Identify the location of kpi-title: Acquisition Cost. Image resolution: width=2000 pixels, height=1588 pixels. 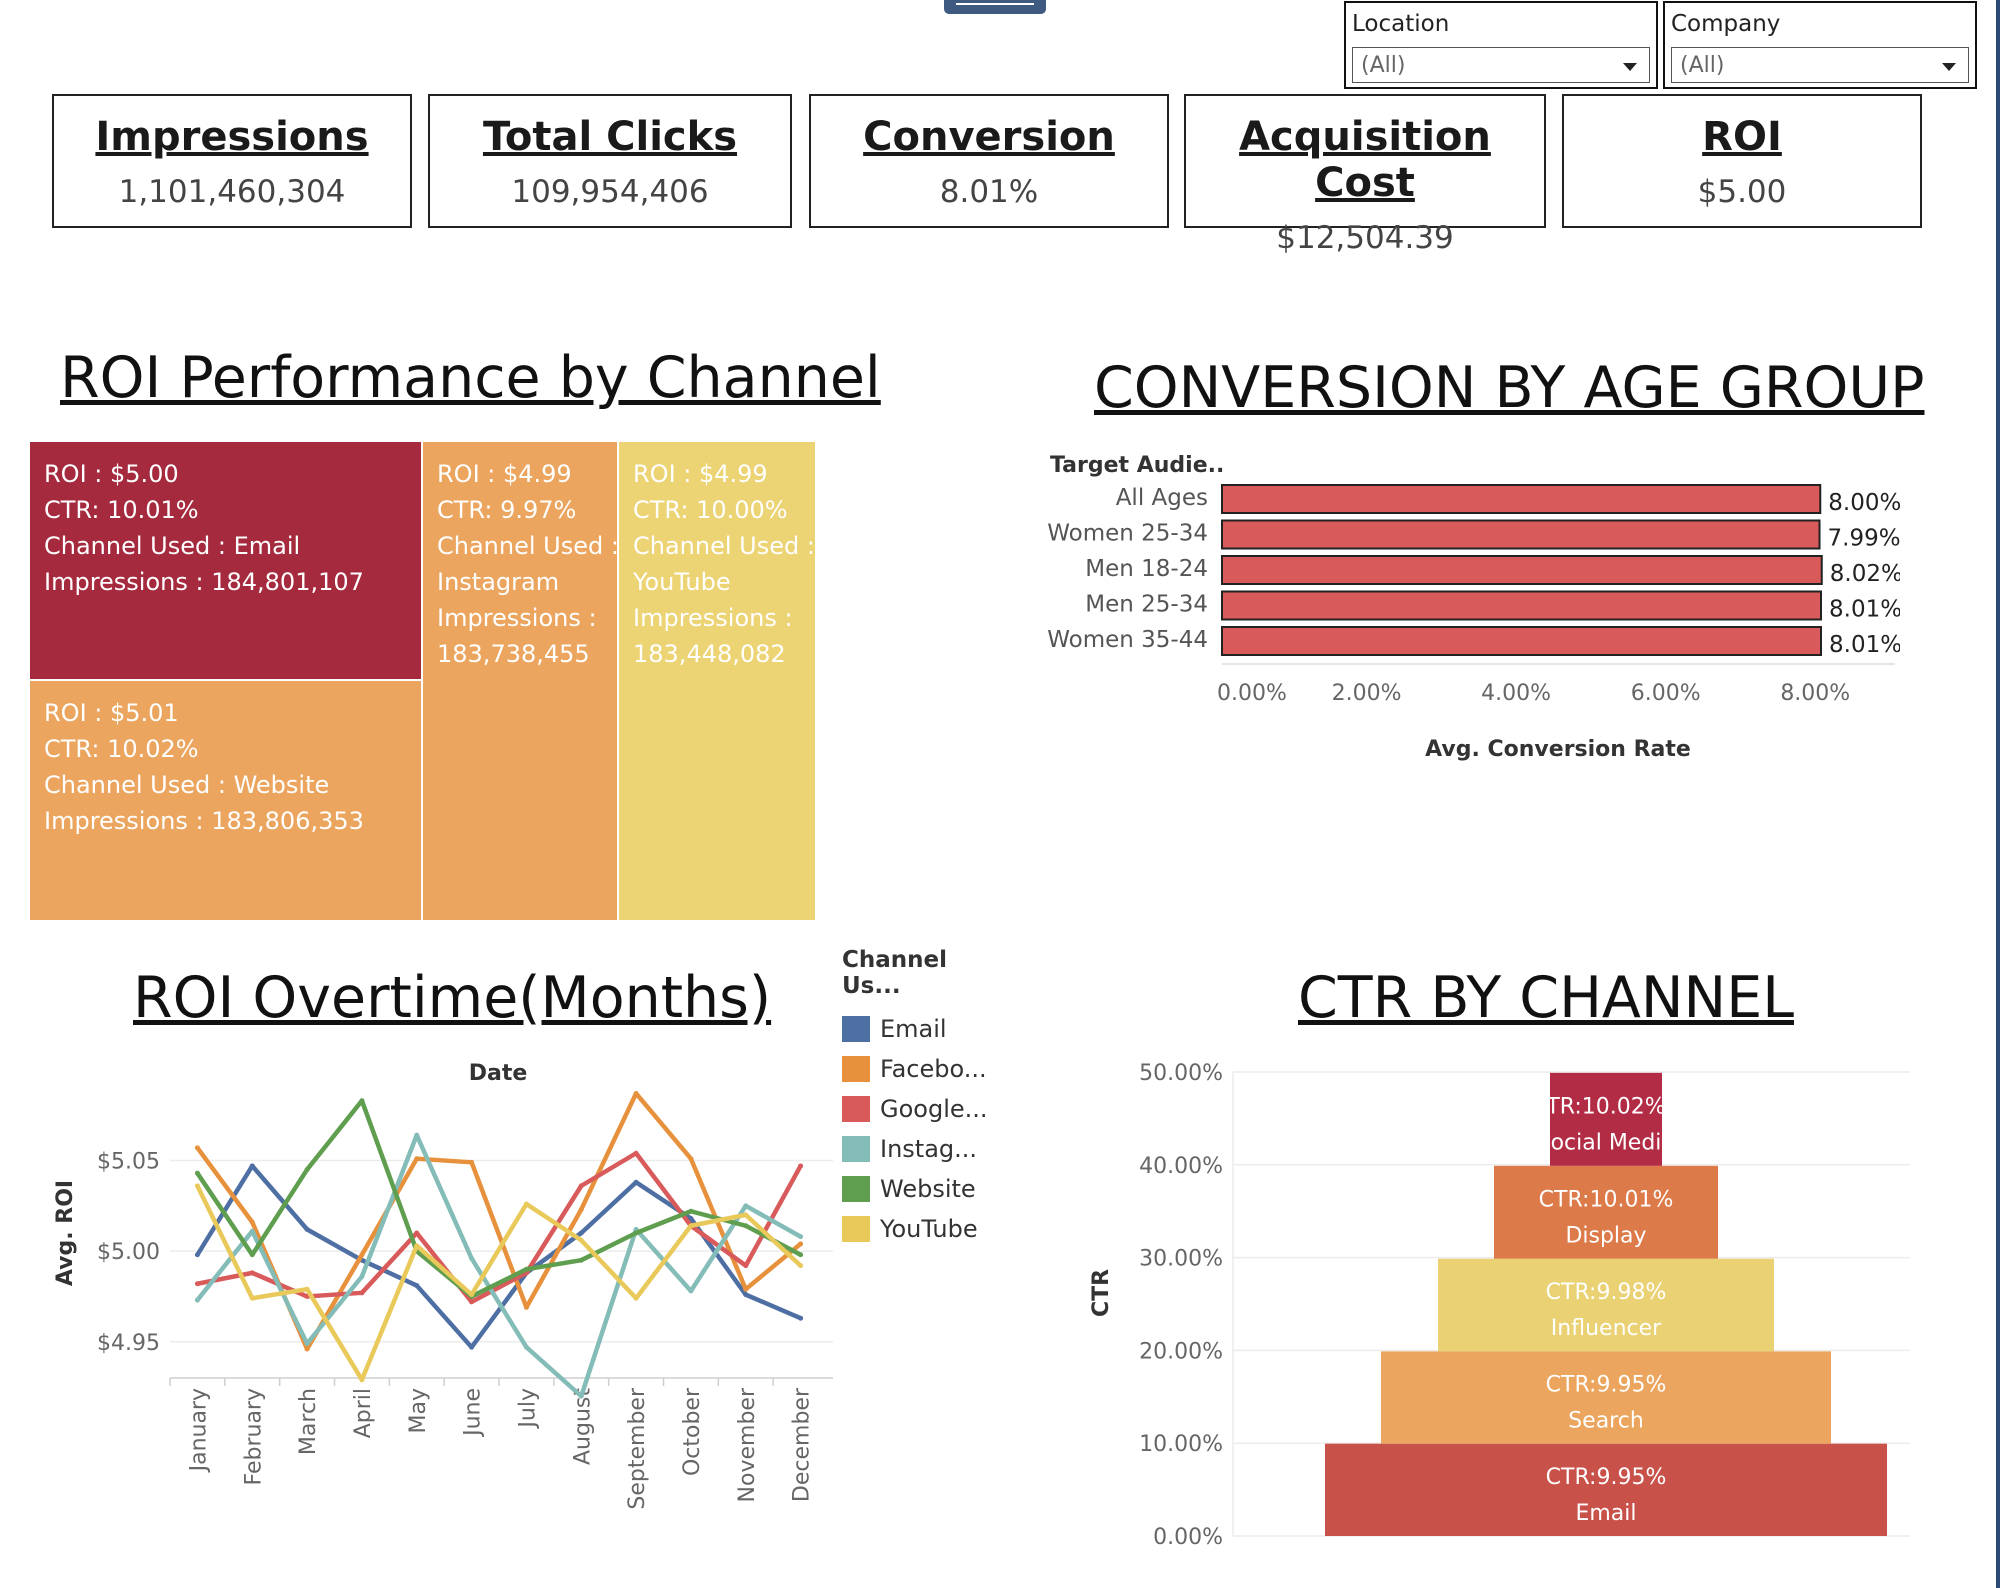
(1365, 160).